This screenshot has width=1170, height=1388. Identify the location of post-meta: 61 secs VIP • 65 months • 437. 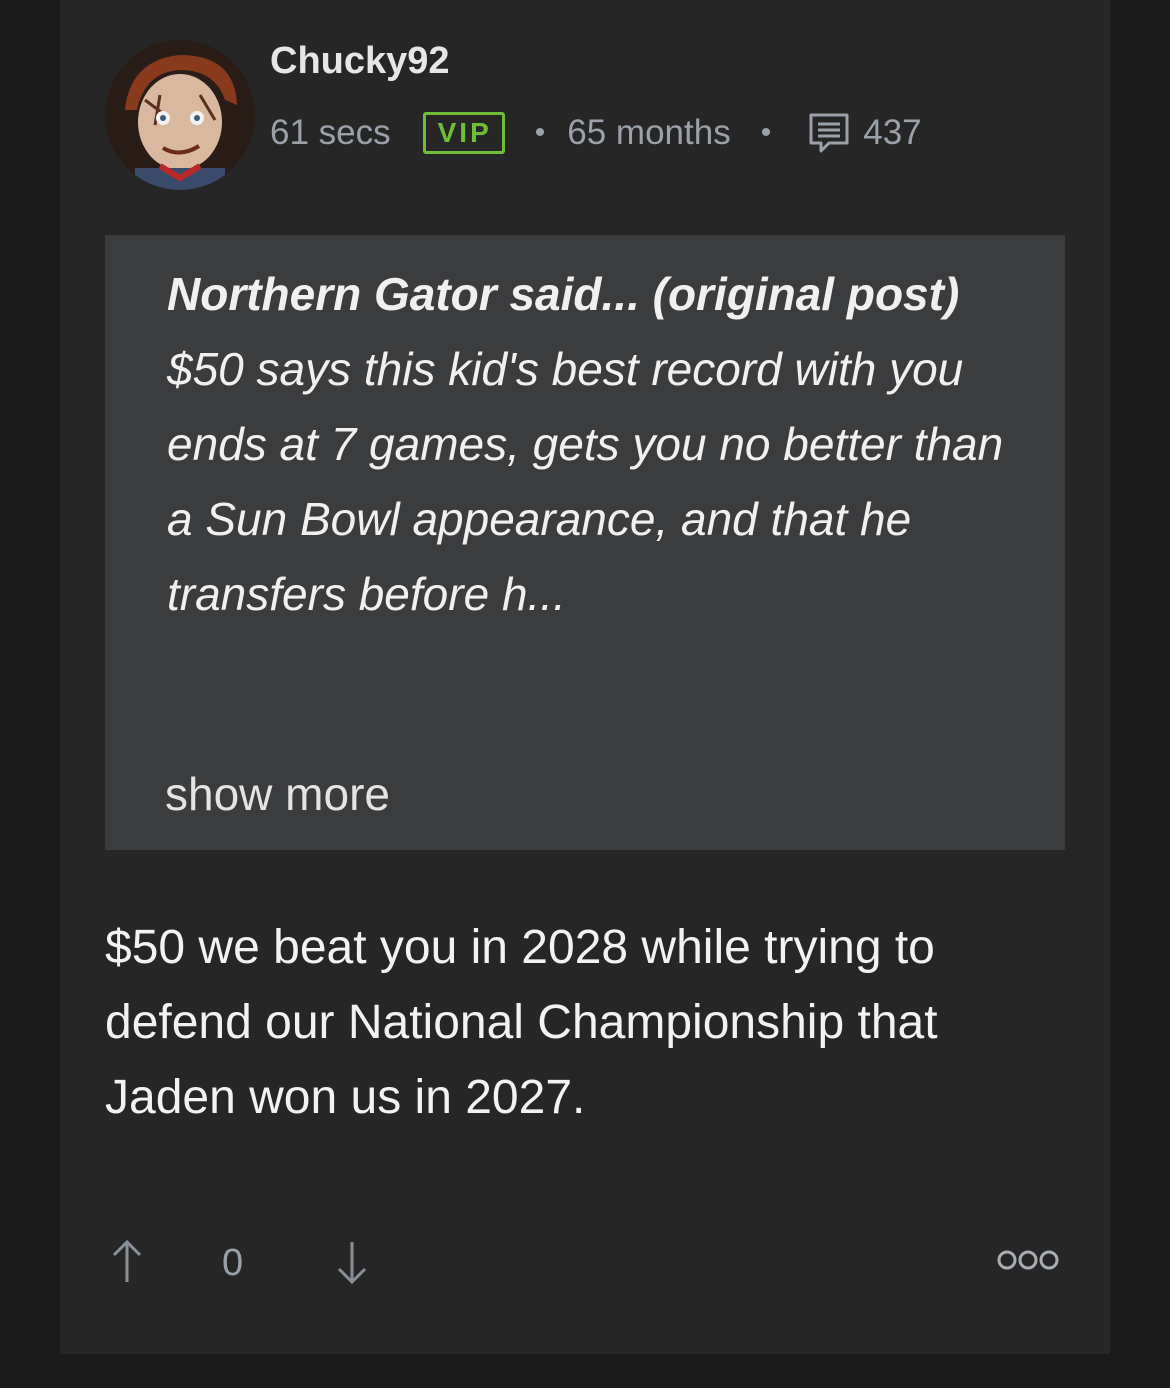
(596, 133).